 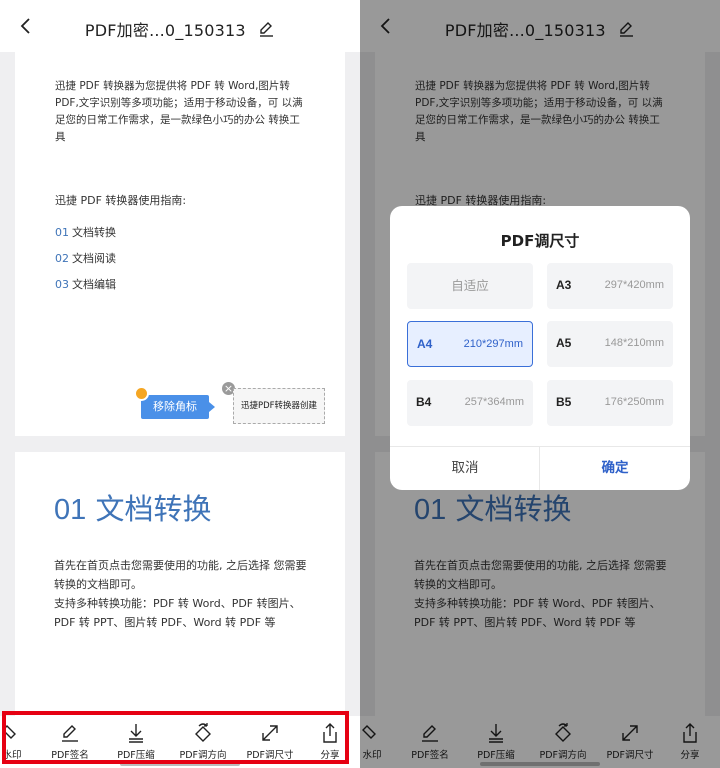 I want to click on size-name: B5, so click(x=564, y=402).